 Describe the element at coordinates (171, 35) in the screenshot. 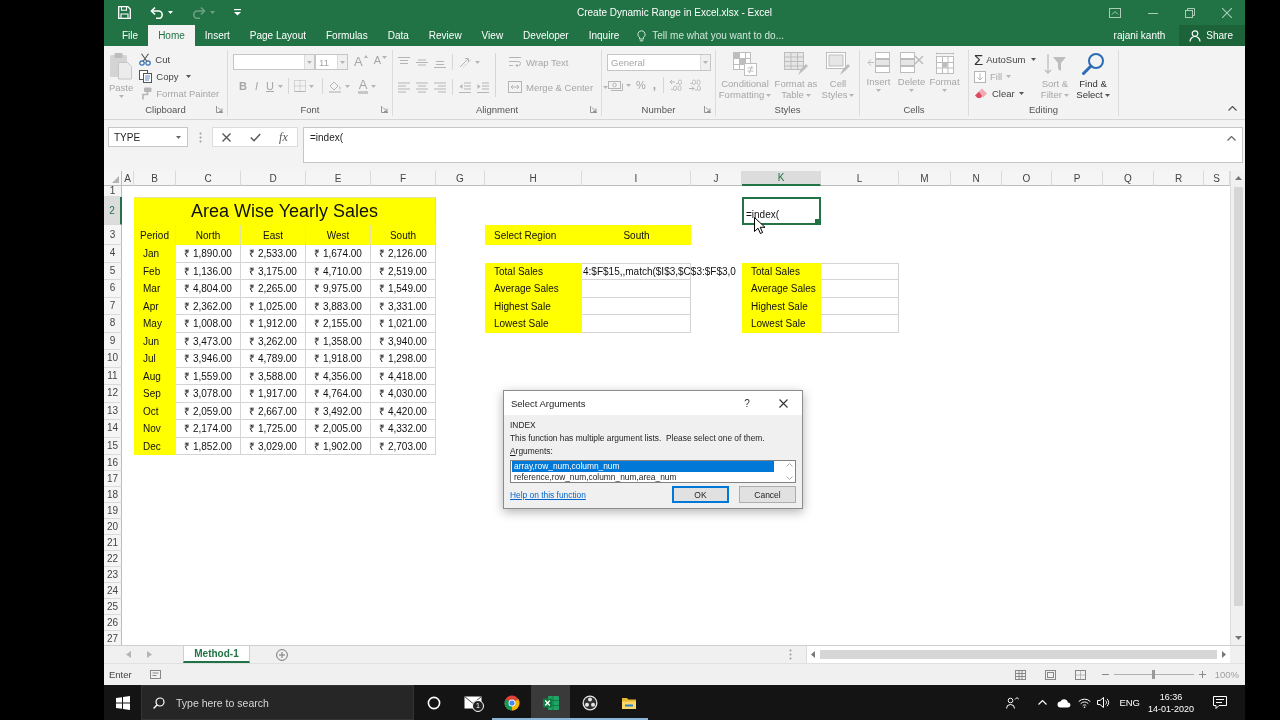

I see `ribbon-tab: Home` at that location.